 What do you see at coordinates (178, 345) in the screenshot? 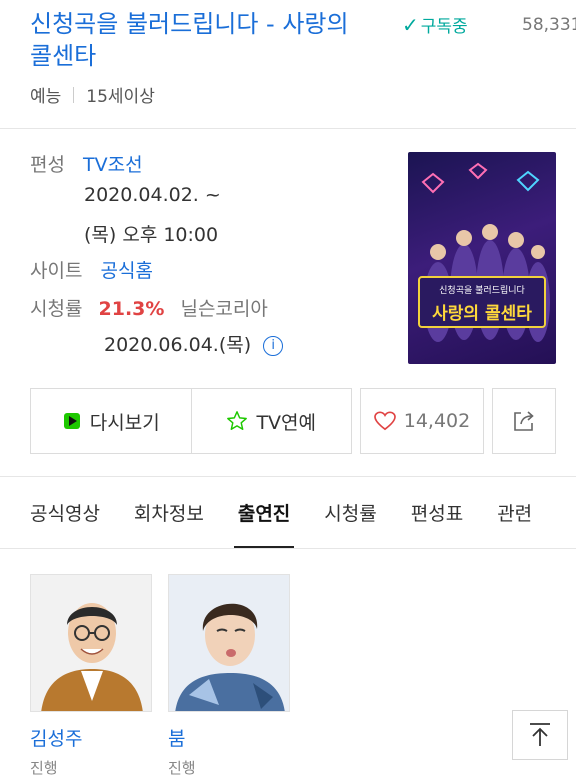
I see `rating-date: 2020.06.04.(목)` at bounding box center [178, 345].